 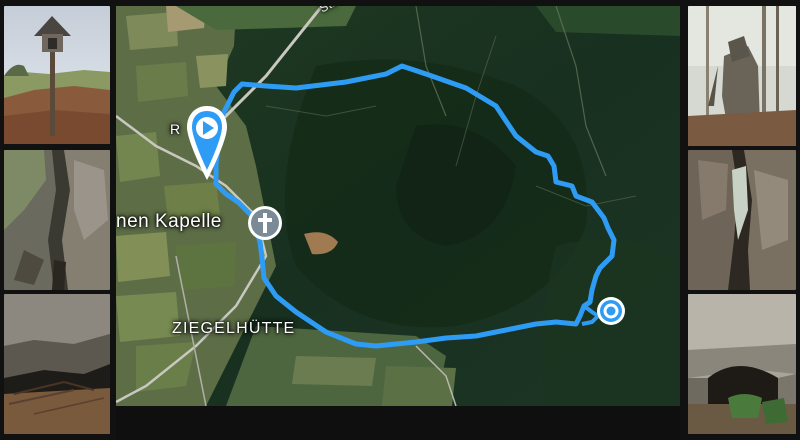 What do you see at coordinates (234, 328) in the screenshot?
I see `district-label: ZIEGELHÜTTE` at bounding box center [234, 328].